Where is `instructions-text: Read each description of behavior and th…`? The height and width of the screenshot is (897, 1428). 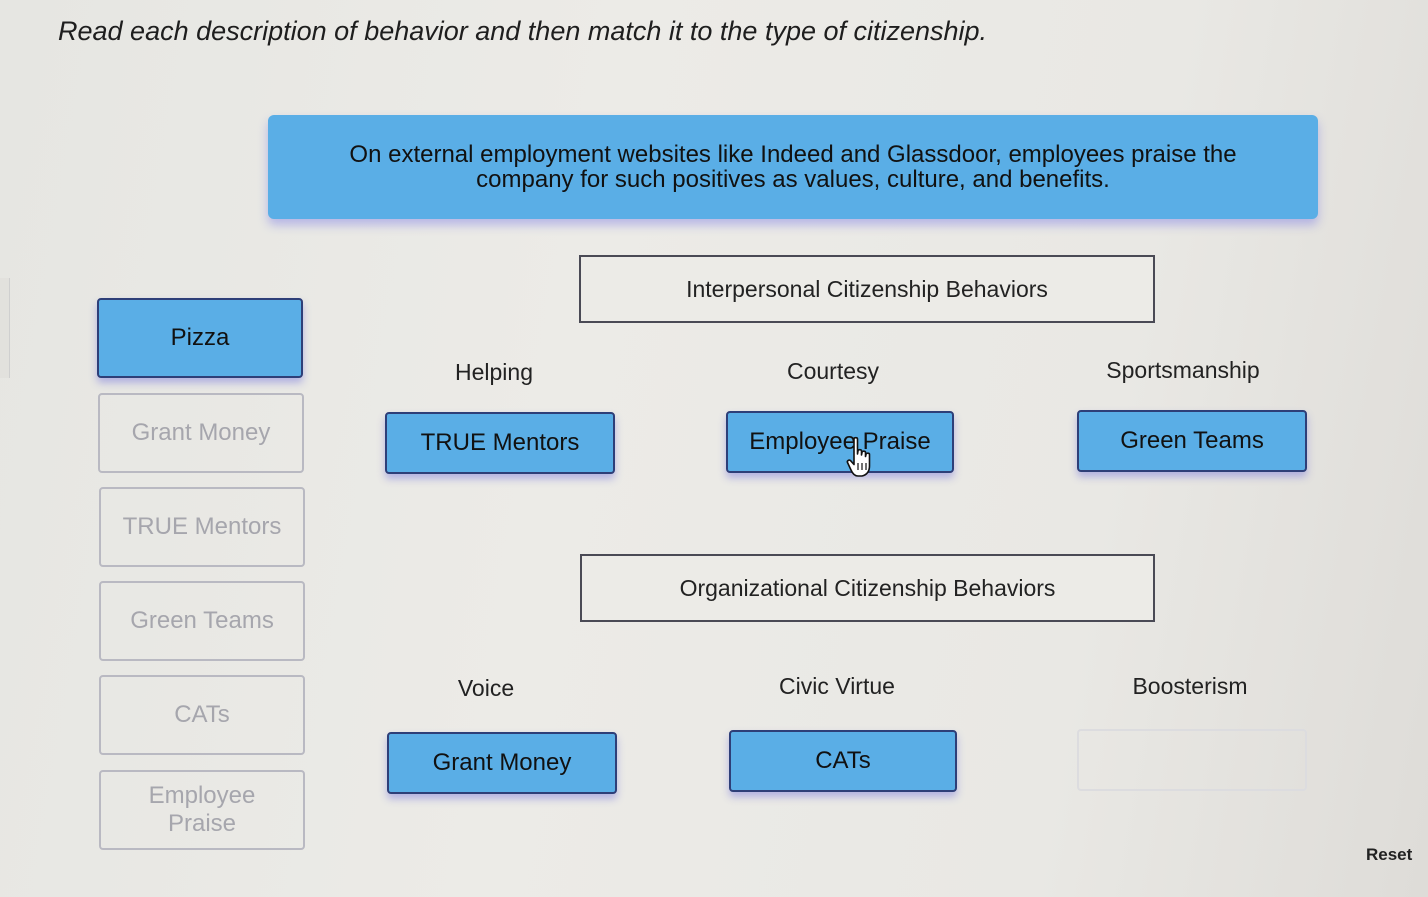 instructions-text: Read each description of behavior and th… is located at coordinates (523, 31).